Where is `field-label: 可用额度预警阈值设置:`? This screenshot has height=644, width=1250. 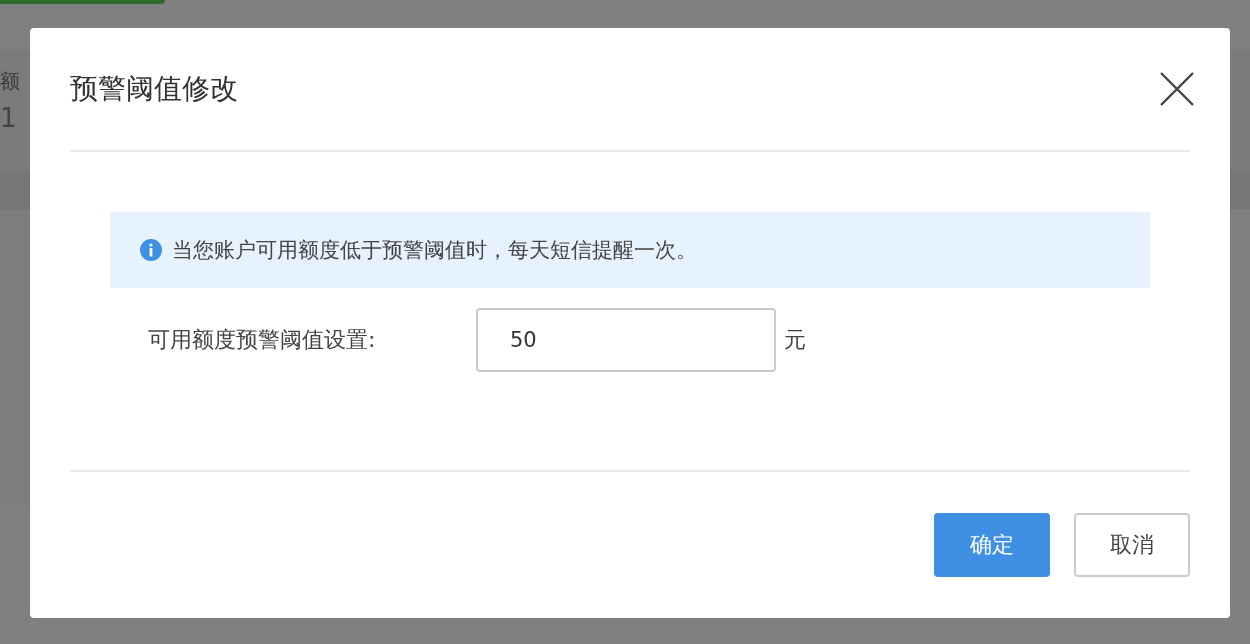
field-label: 可用额度预警阈值设置: is located at coordinates (262, 340).